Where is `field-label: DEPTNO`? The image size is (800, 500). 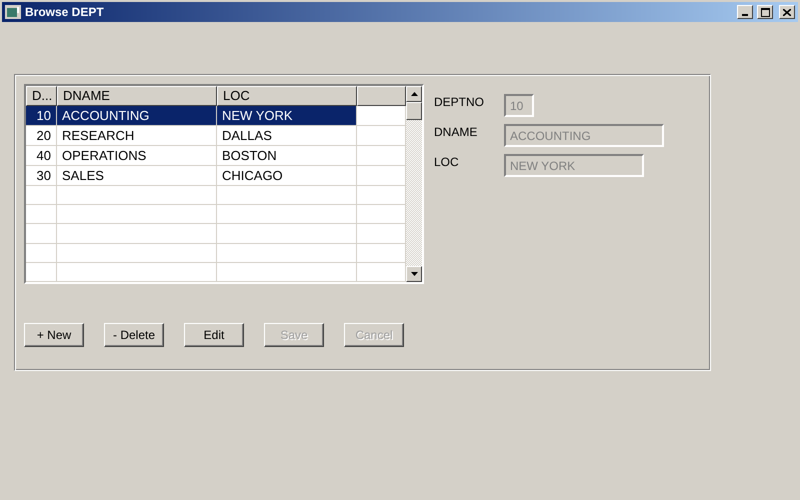
field-label: DEPTNO is located at coordinates (460, 102).